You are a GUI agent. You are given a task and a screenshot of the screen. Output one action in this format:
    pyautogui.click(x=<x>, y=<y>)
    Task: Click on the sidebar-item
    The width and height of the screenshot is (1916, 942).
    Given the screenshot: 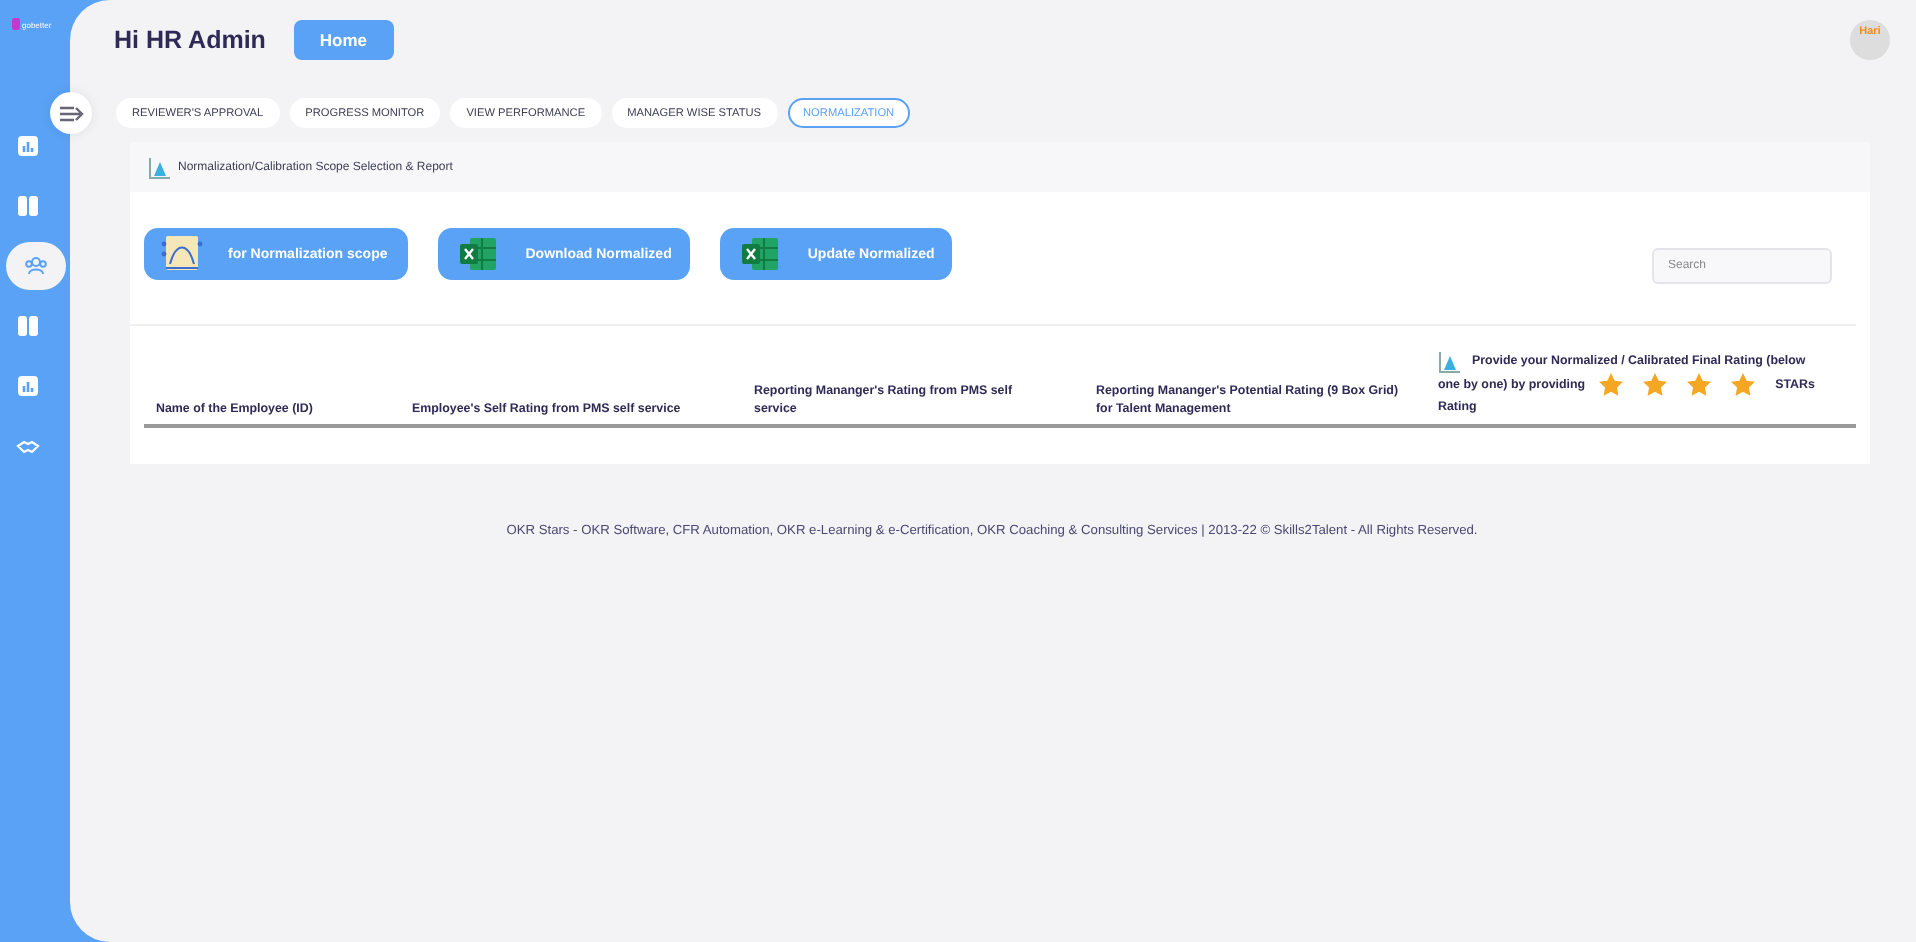 What is the action you would take?
    pyautogui.click(x=35, y=266)
    